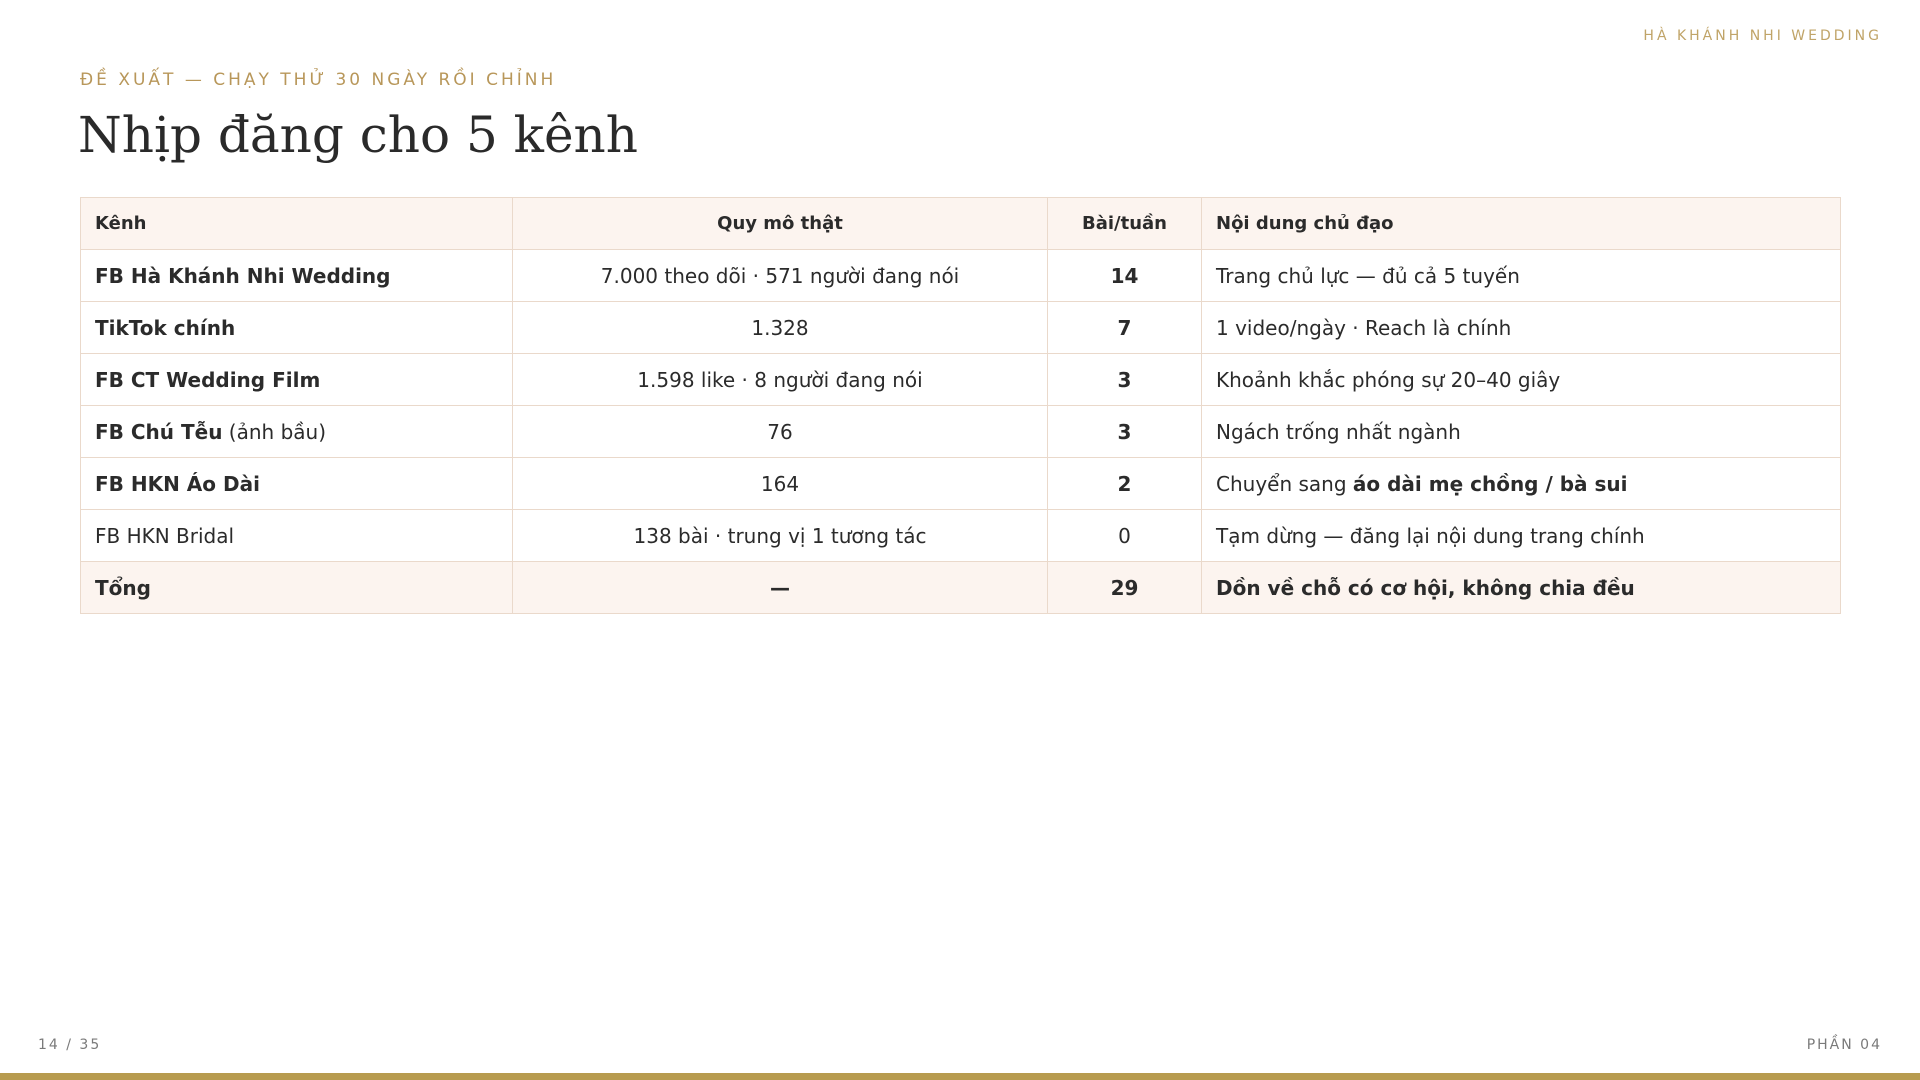 The width and height of the screenshot is (1920, 1080). I want to click on content-emphasis: áo dài mẹ chồng / bà sui, so click(1490, 483).